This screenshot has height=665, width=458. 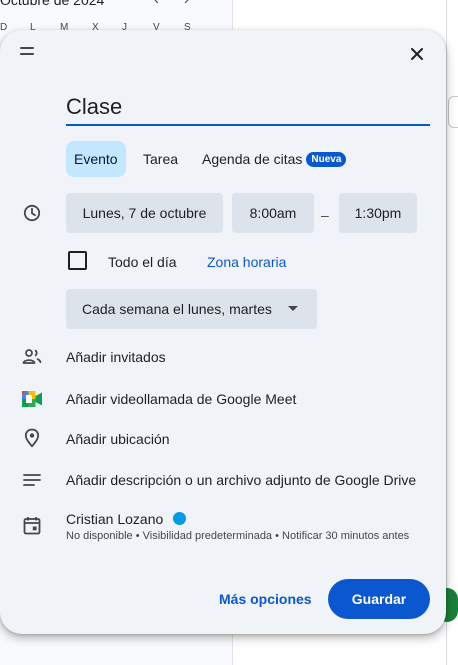 I want to click on tab-task: Tarea, so click(x=160, y=159).